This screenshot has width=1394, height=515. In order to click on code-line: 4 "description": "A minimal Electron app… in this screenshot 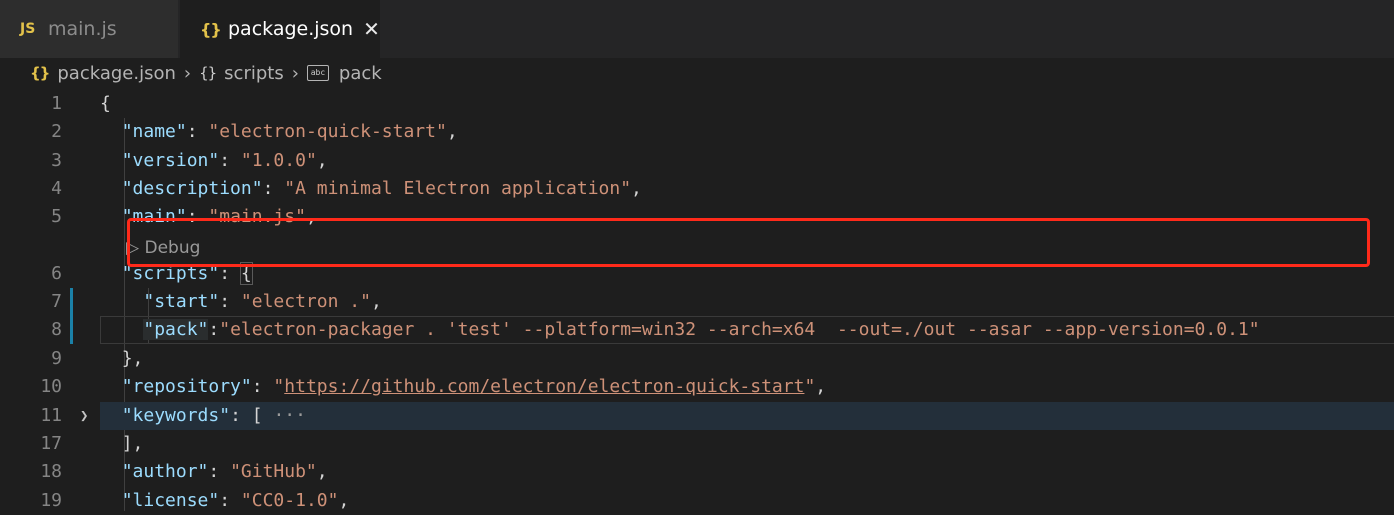, I will do `click(697, 189)`.